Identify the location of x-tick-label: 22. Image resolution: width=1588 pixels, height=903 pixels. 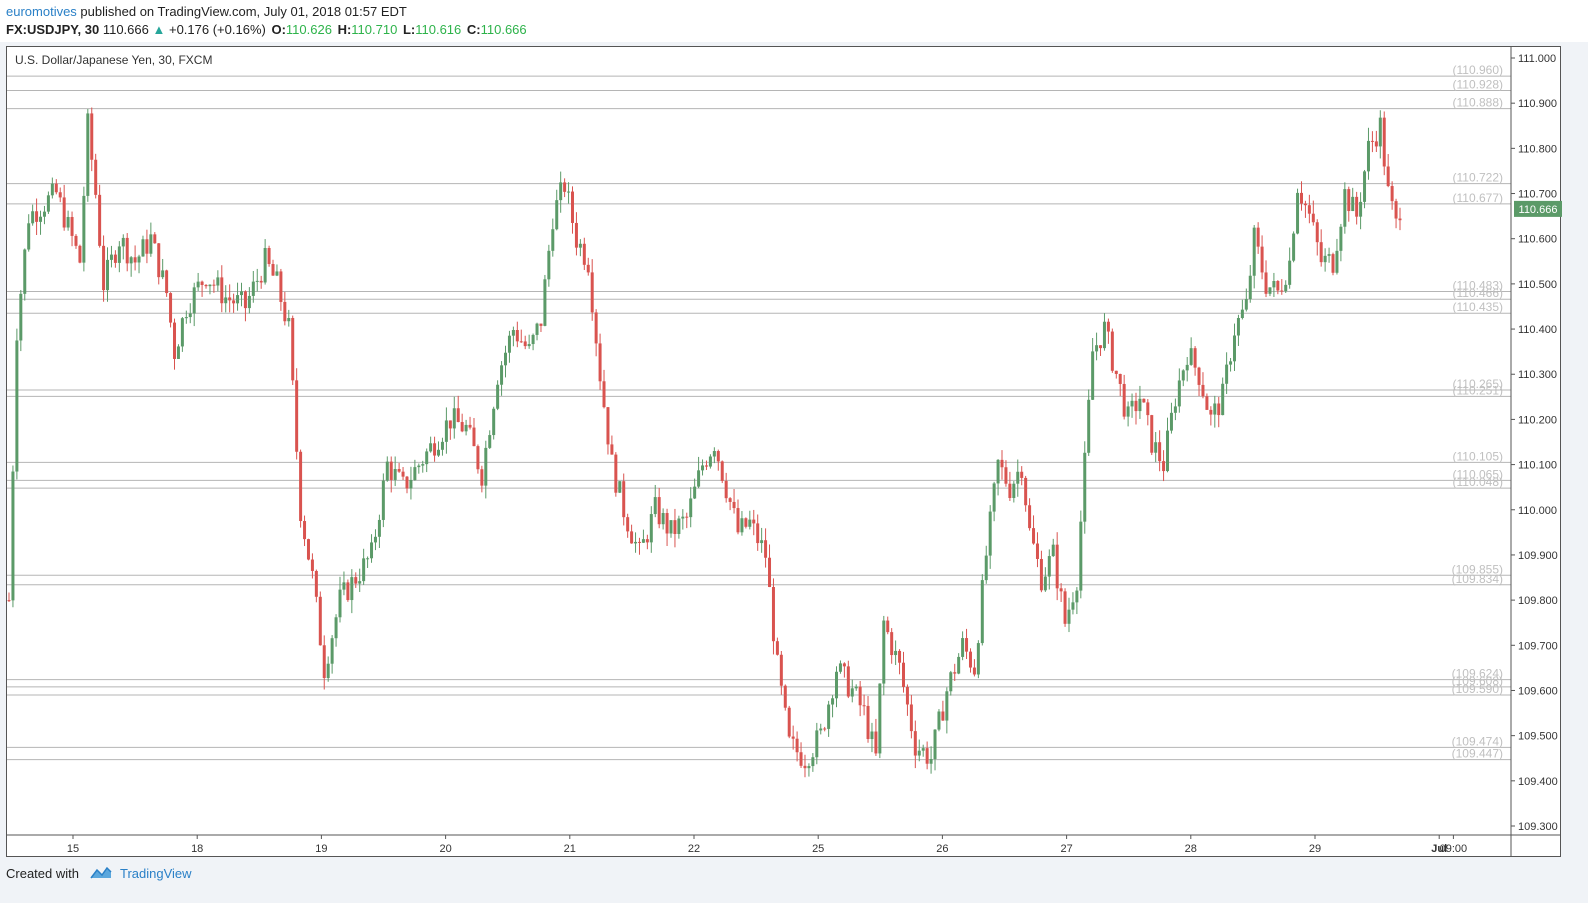
(694, 849).